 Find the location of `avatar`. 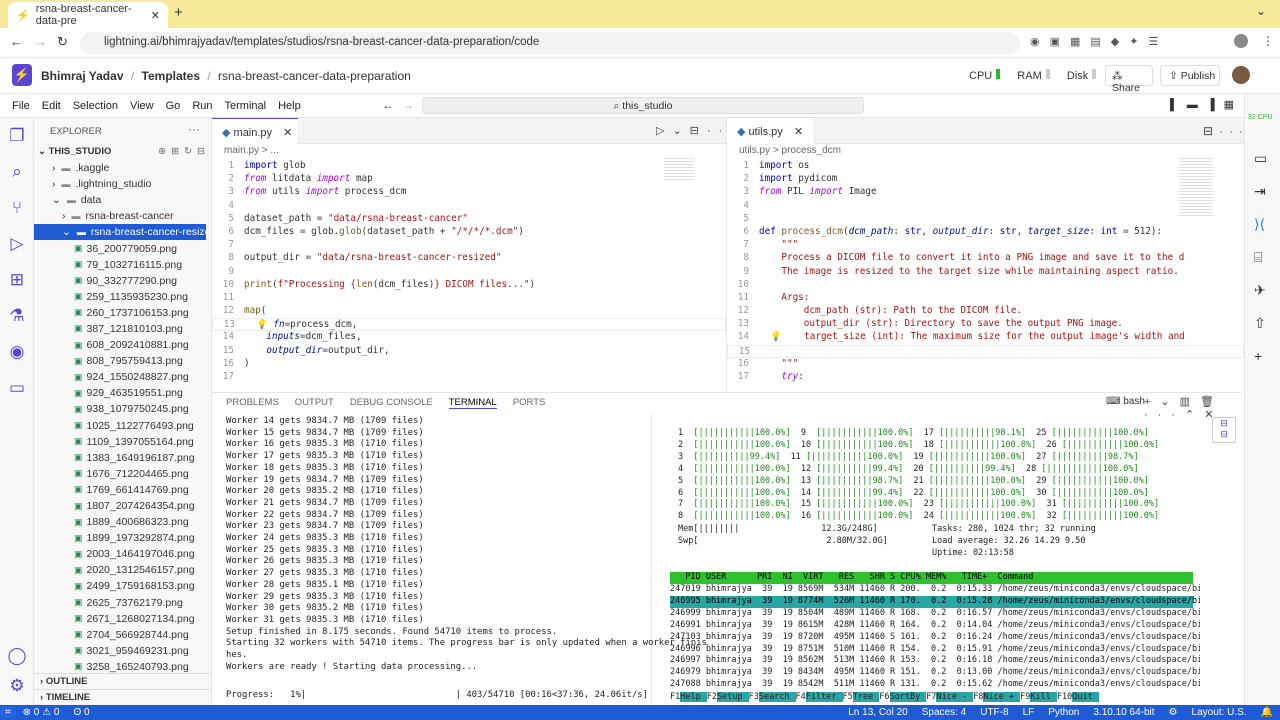

avatar is located at coordinates (1241, 75).